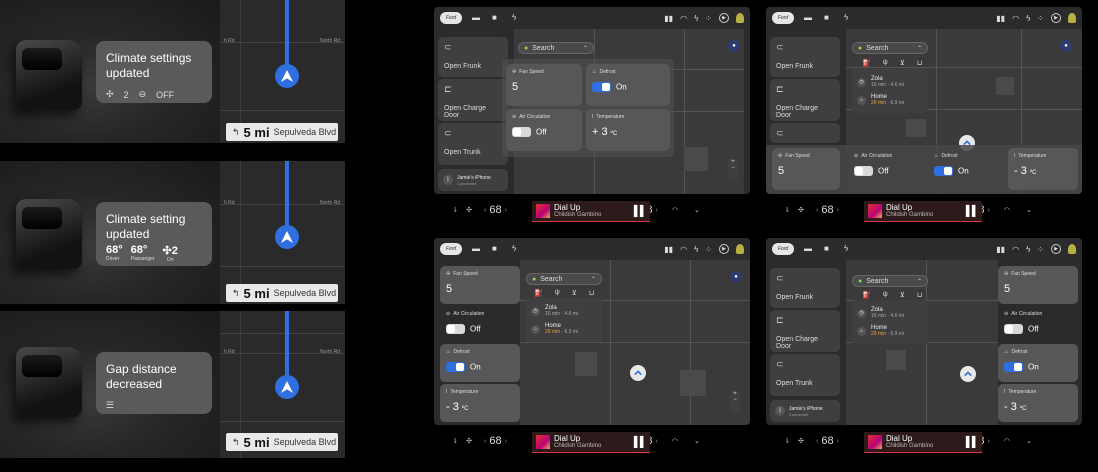 The height and width of the screenshot is (472, 1098). I want to click on mic-icon: ●, so click(1066, 46).